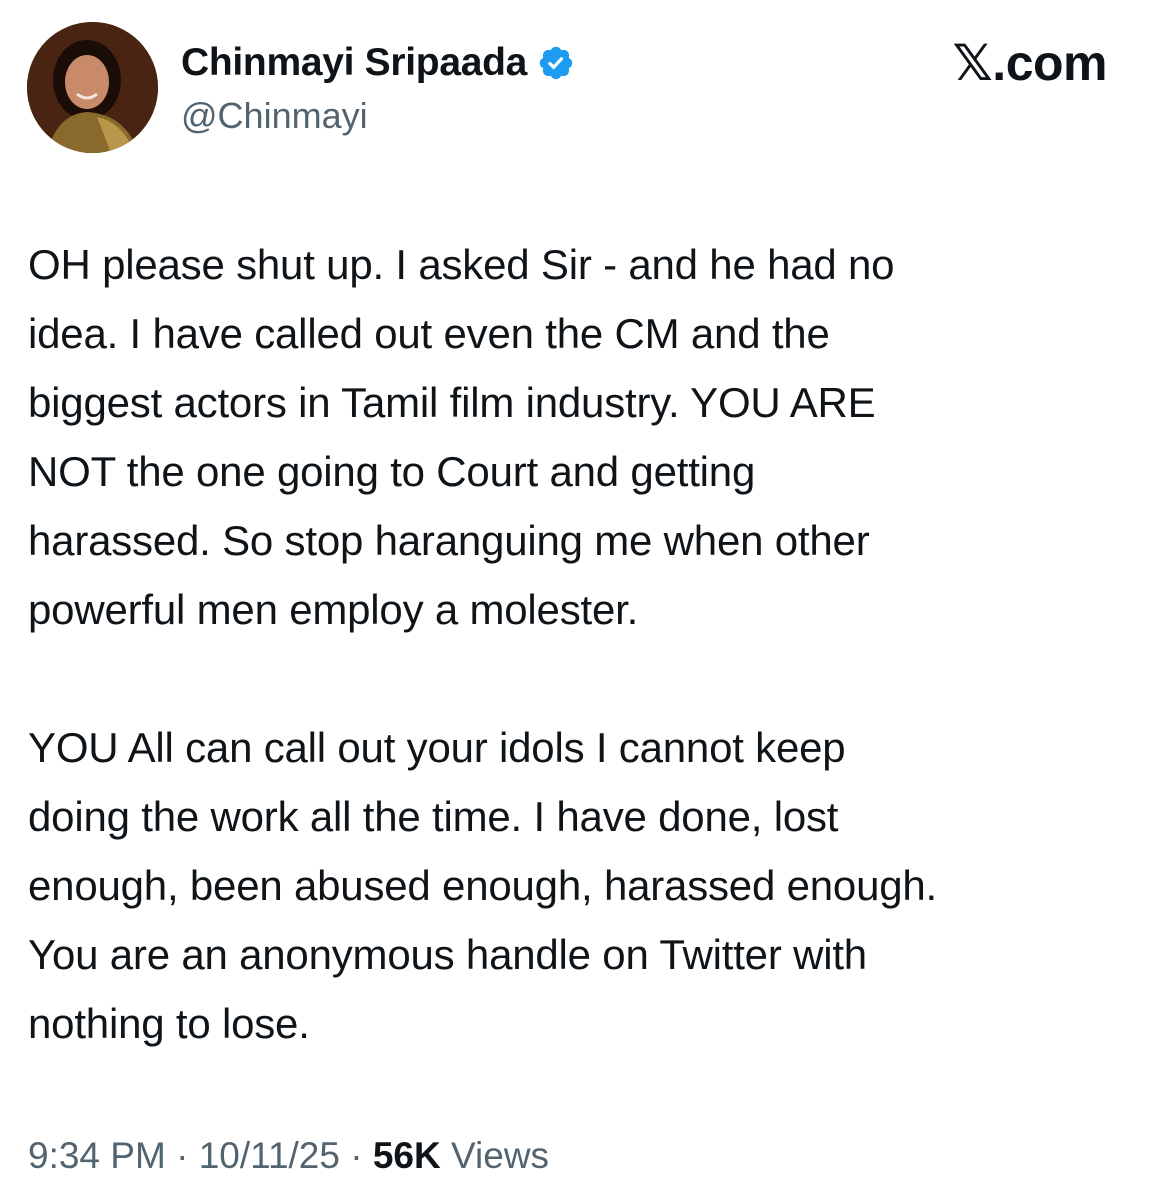 The width and height of the screenshot is (1167, 1200). I want to click on views-count: 56K, so click(406, 1155).